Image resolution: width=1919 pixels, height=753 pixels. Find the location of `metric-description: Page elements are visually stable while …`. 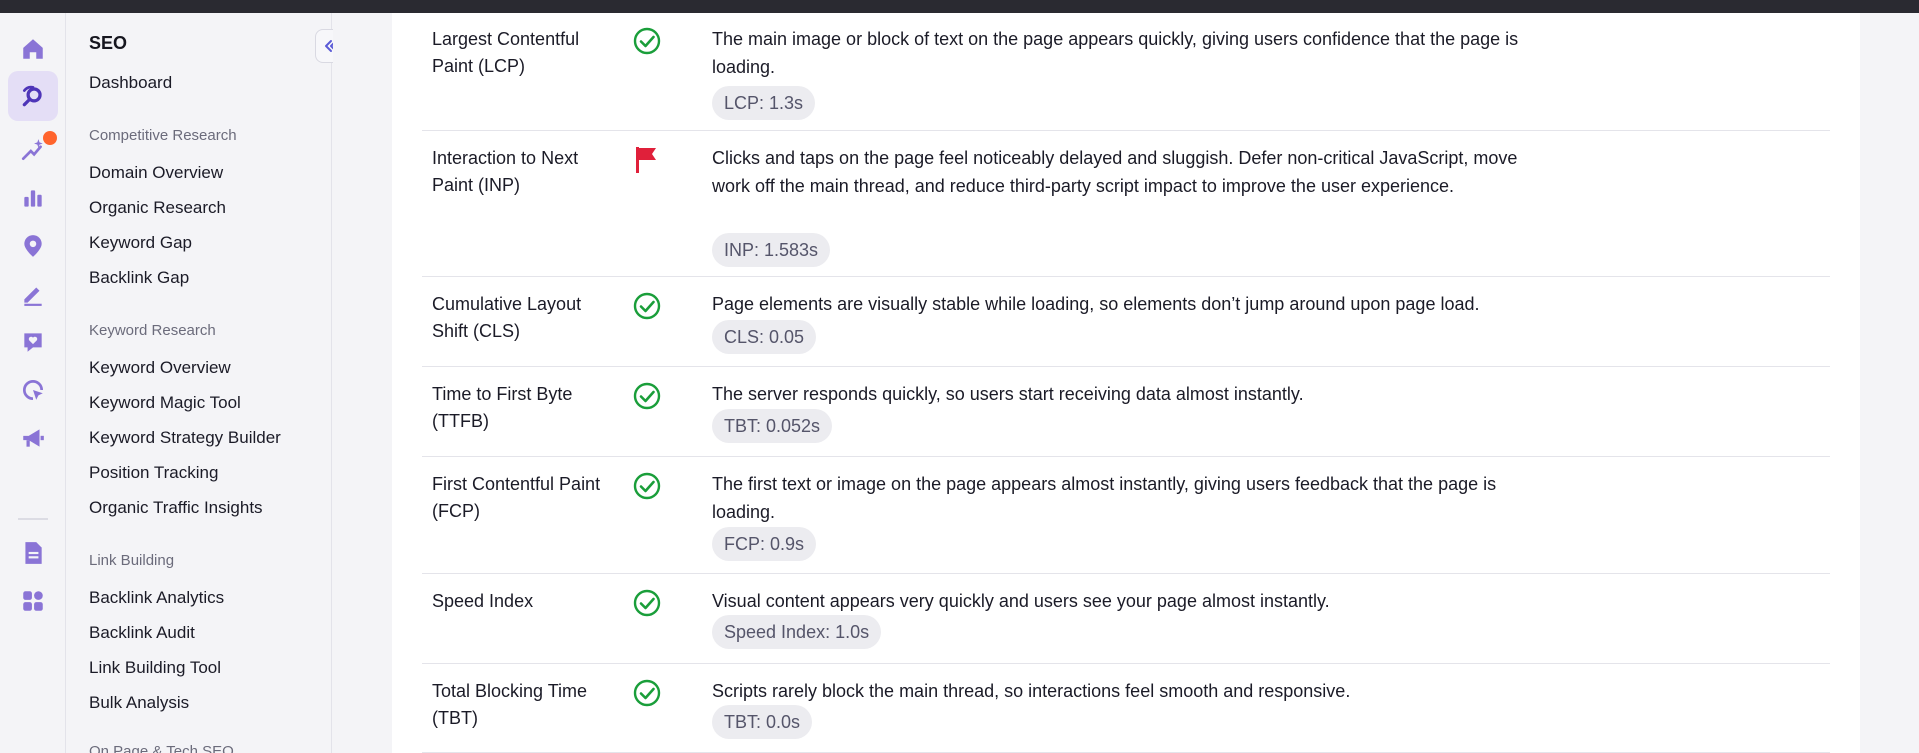

metric-description: Page elements are visually stable while … is located at coordinates (1096, 304).